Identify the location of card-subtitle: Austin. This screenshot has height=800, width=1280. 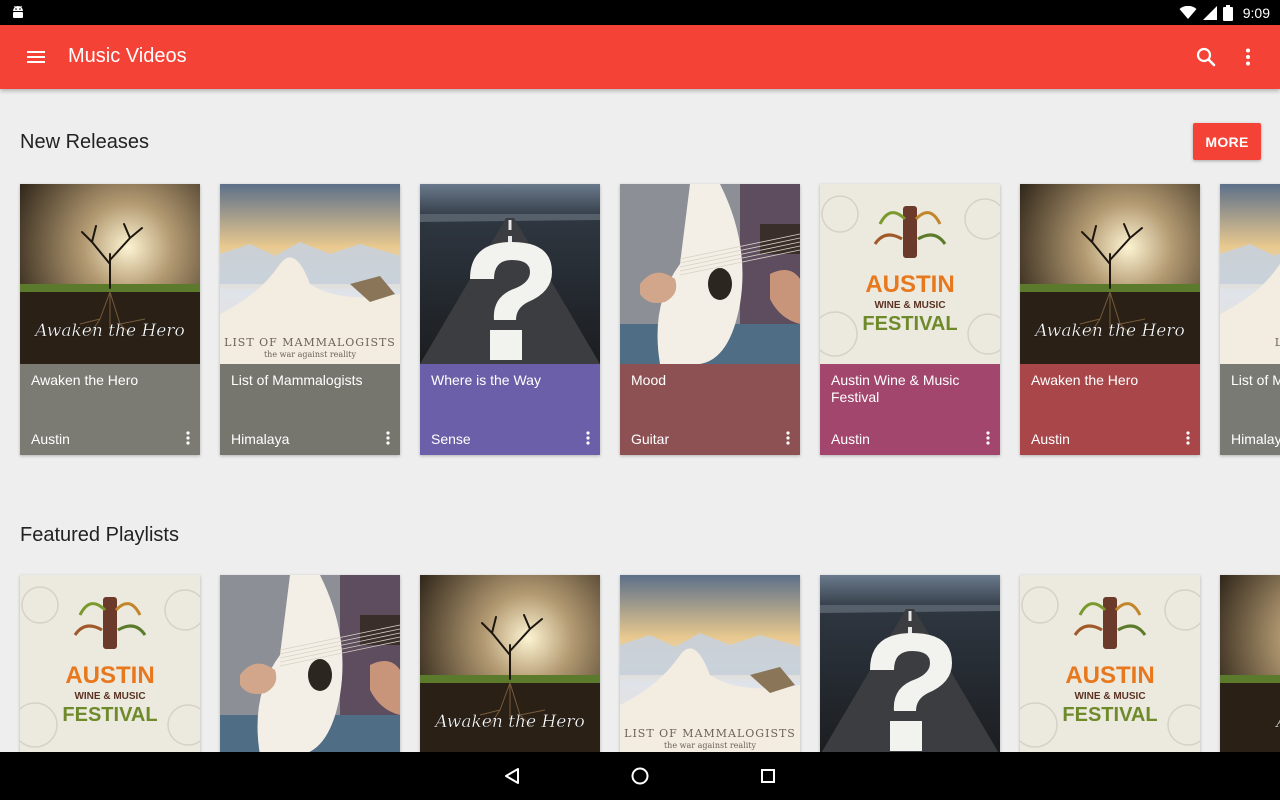
(850, 439).